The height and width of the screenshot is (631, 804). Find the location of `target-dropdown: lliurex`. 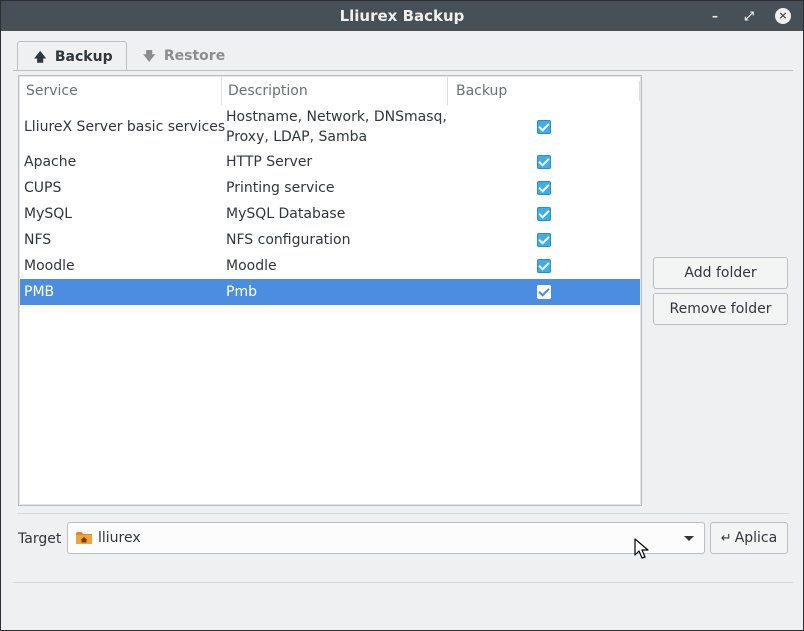

target-dropdown: lliurex is located at coordinates (386, 538).